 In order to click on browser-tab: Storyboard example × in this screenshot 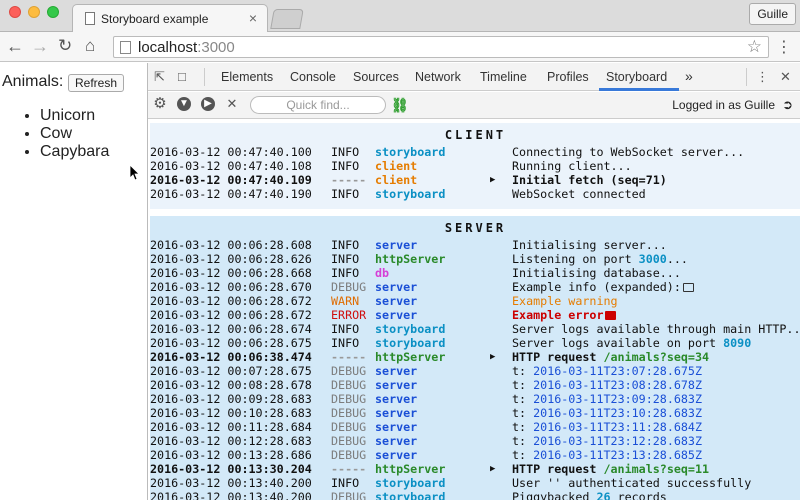, I will do `click(170, 18)`.